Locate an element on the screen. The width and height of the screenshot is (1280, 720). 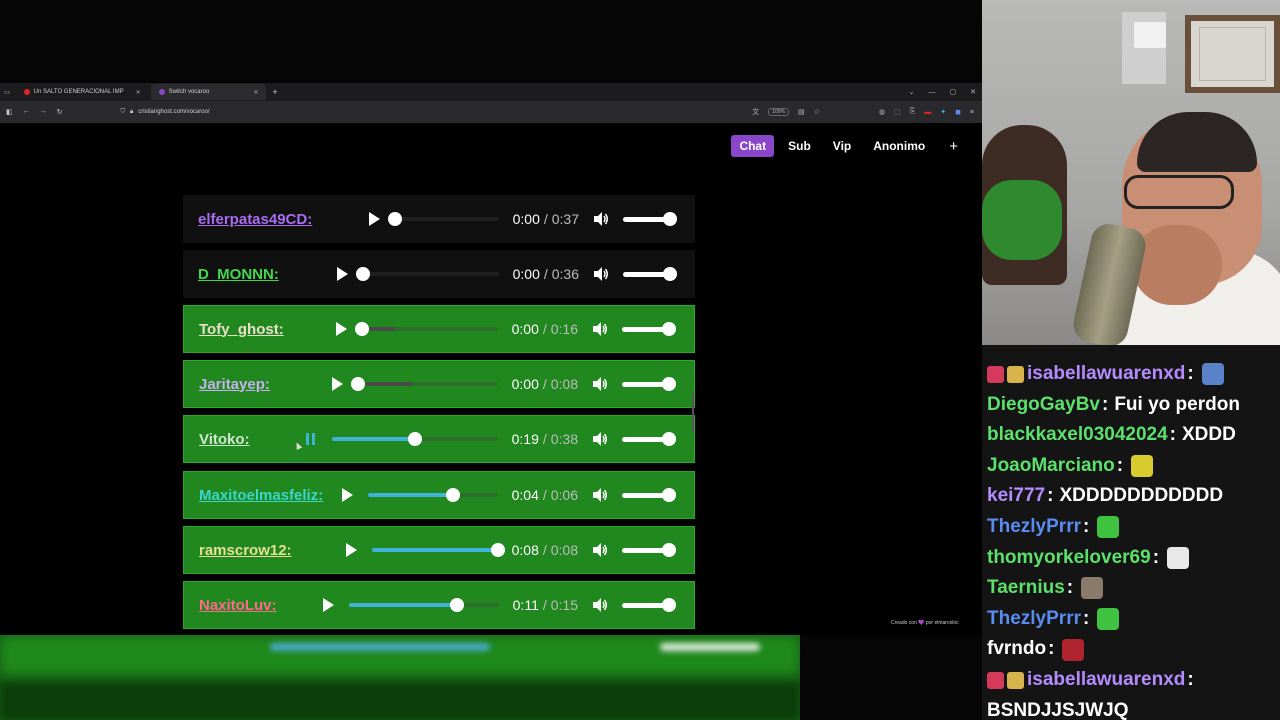
sidebar-icon: ◧ is located at coordinates (9, 112).